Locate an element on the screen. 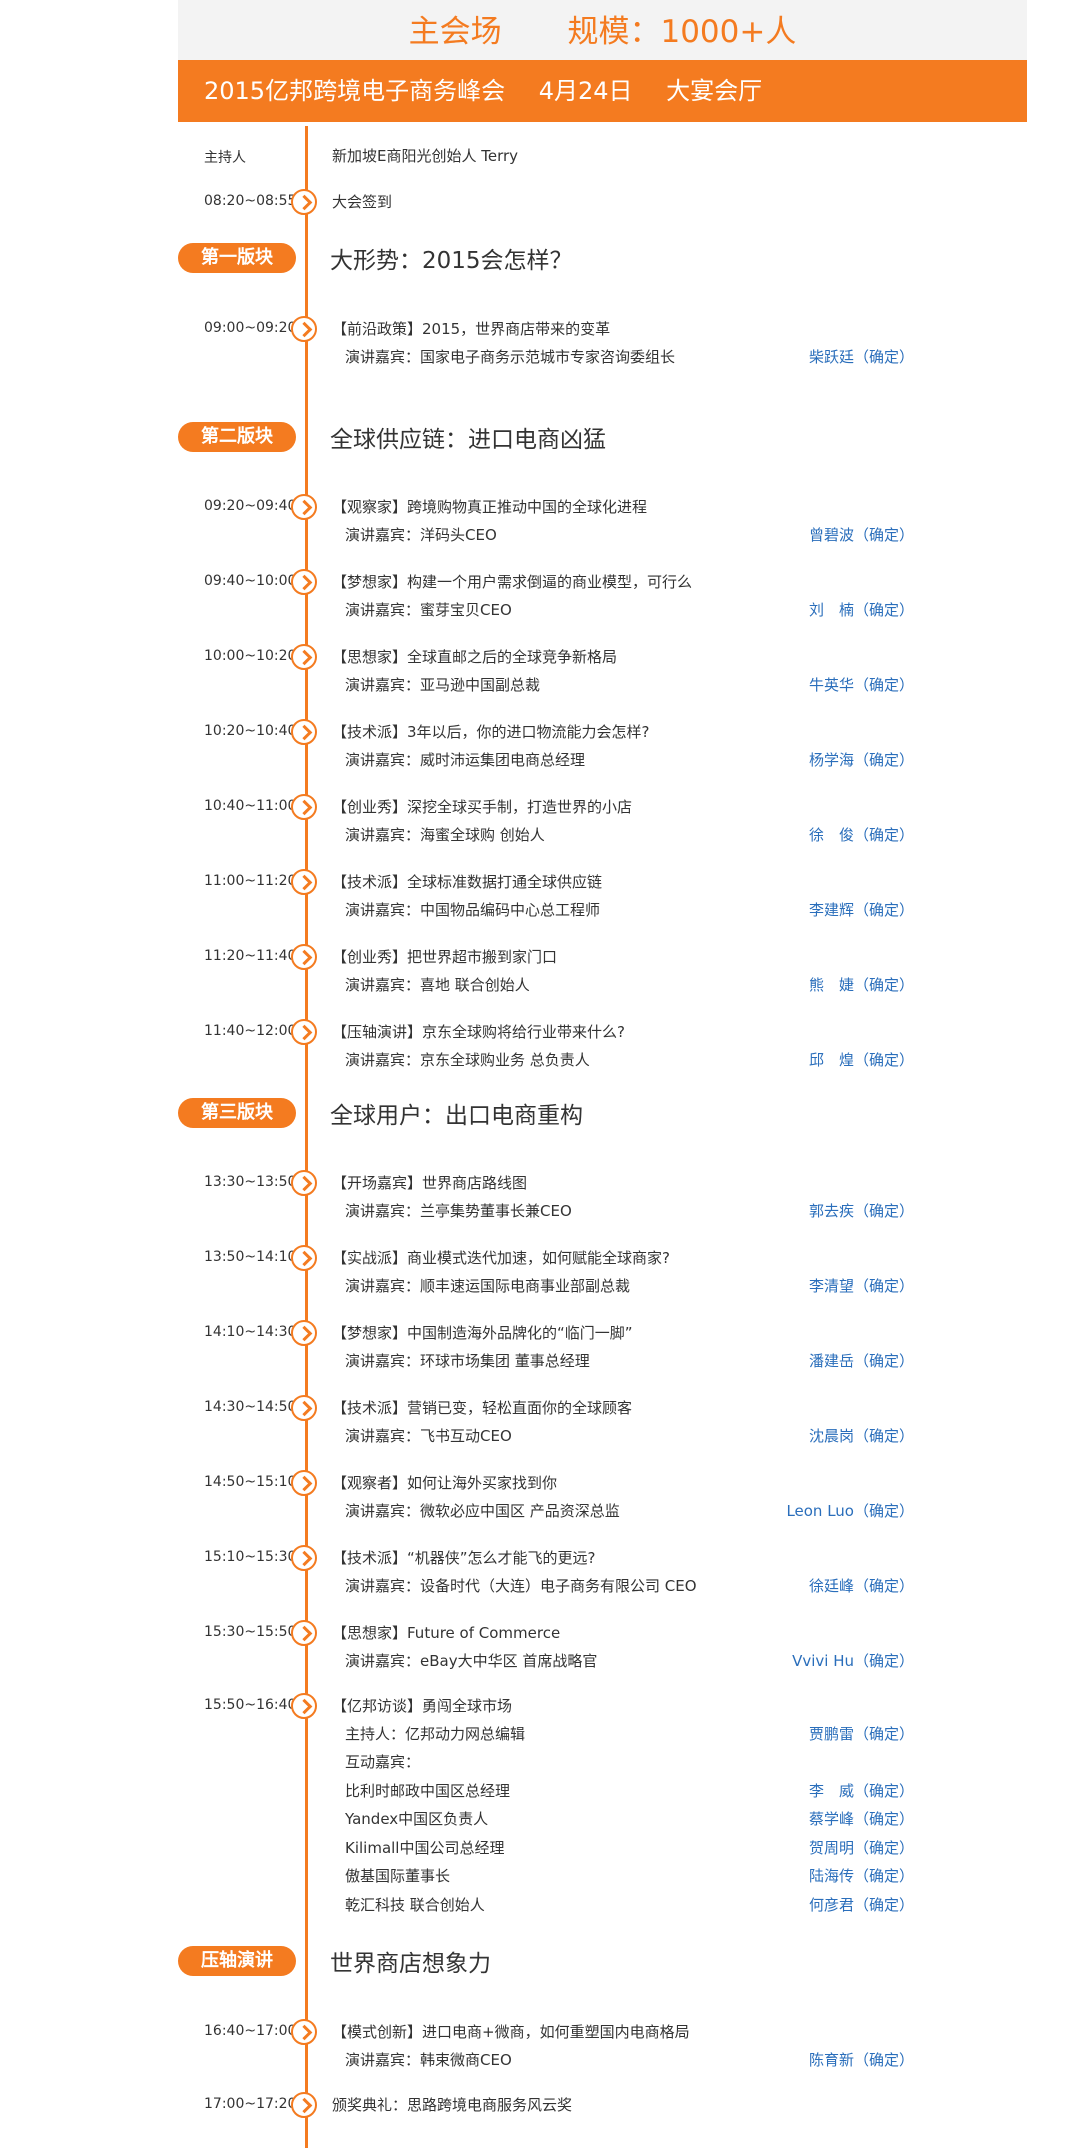 The image size is (1078, 2148). panel-guest-speaker: 陆海传（确定） is located at coordinates (861, 1876).